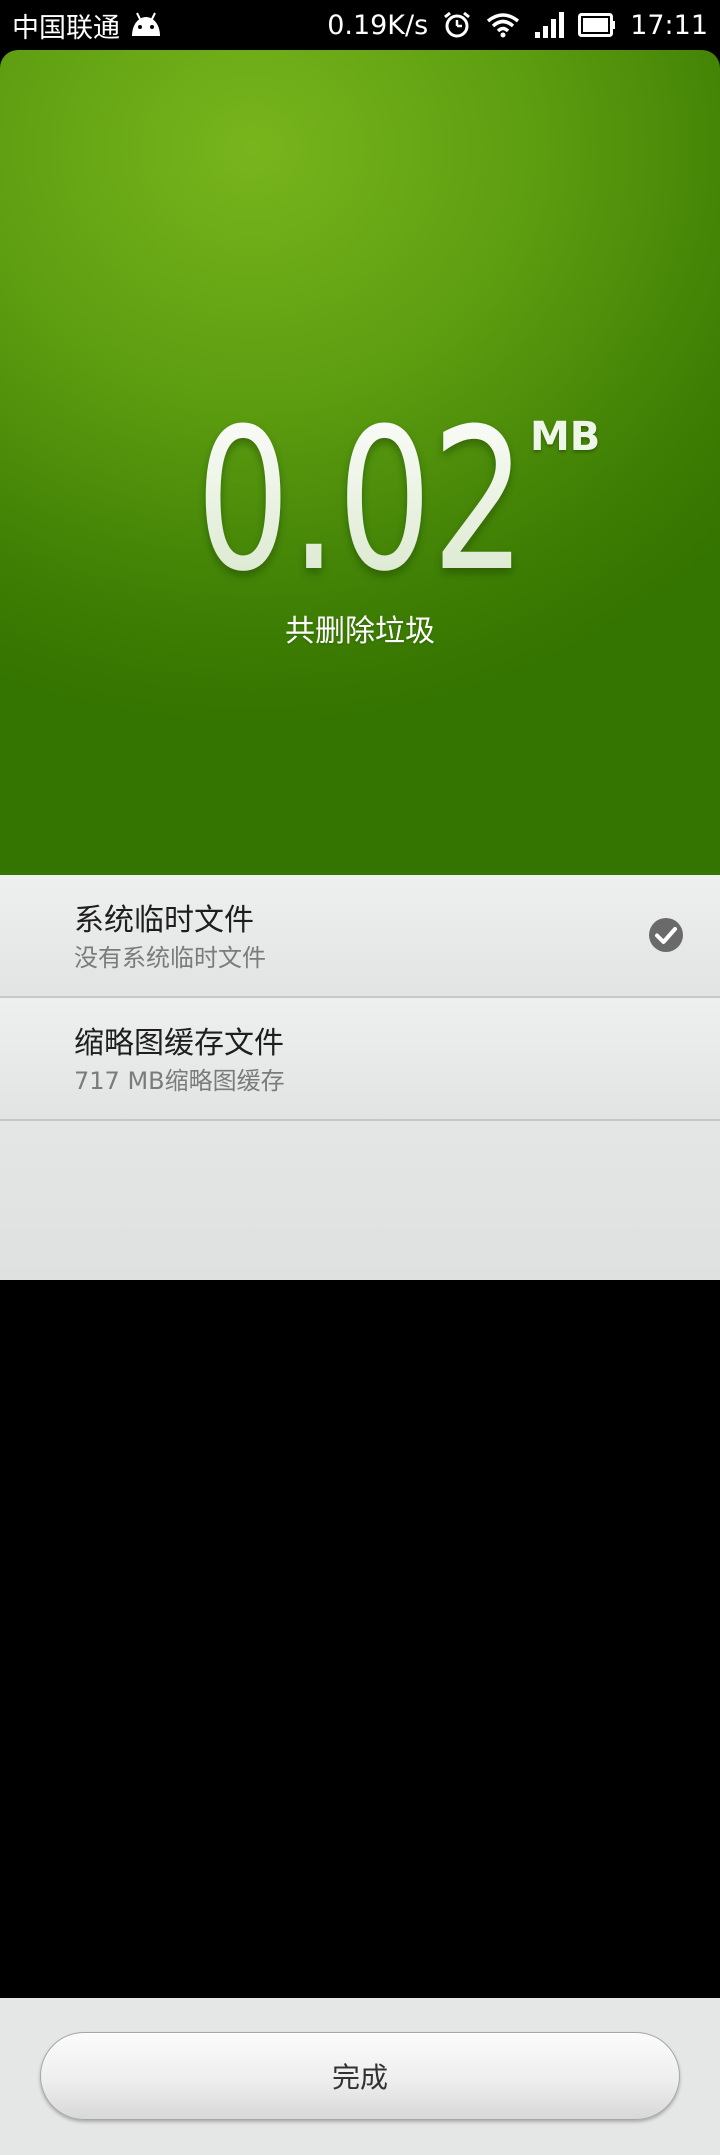 Image resolution: width=720 pixels, height=2155 pixels. I want to click on deleted-amount-unit: MB, so click(565, 437).